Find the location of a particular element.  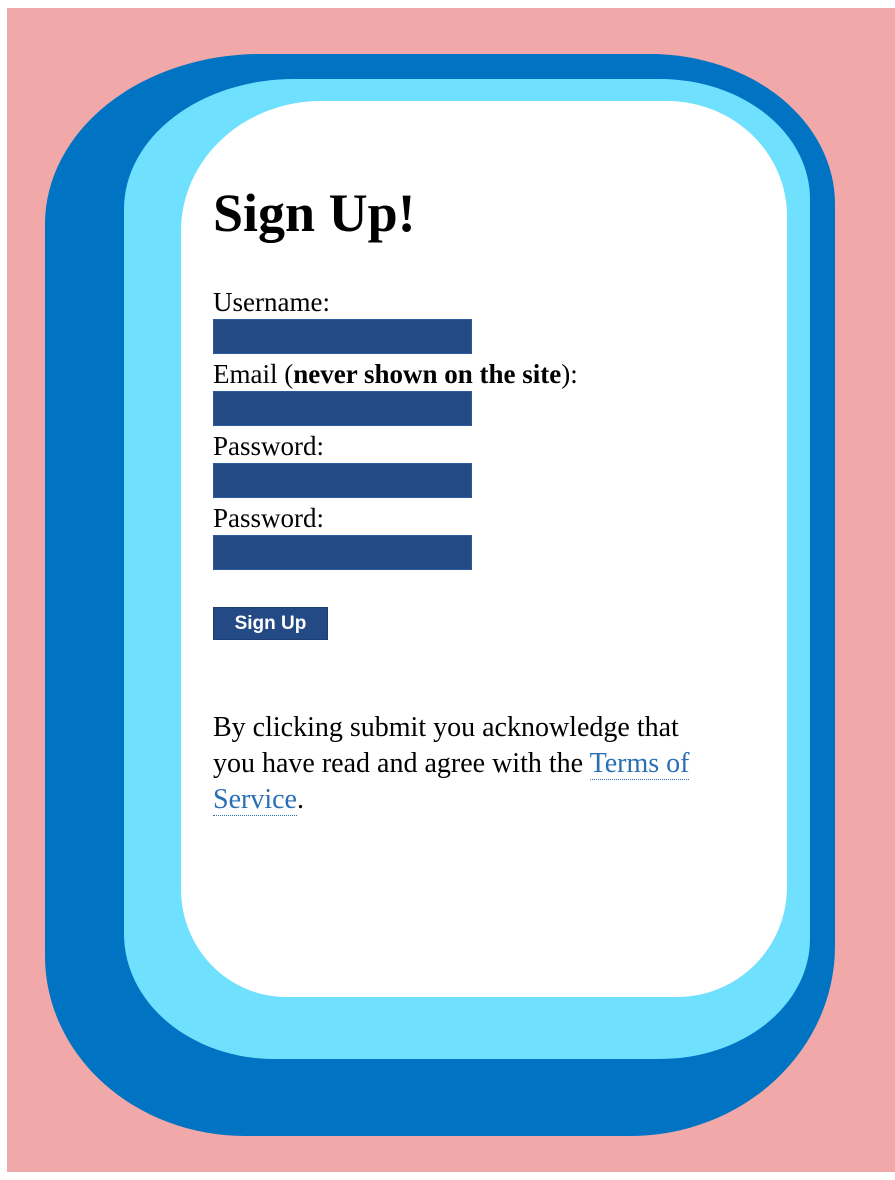

username-input is located at coordinates (342, 336).